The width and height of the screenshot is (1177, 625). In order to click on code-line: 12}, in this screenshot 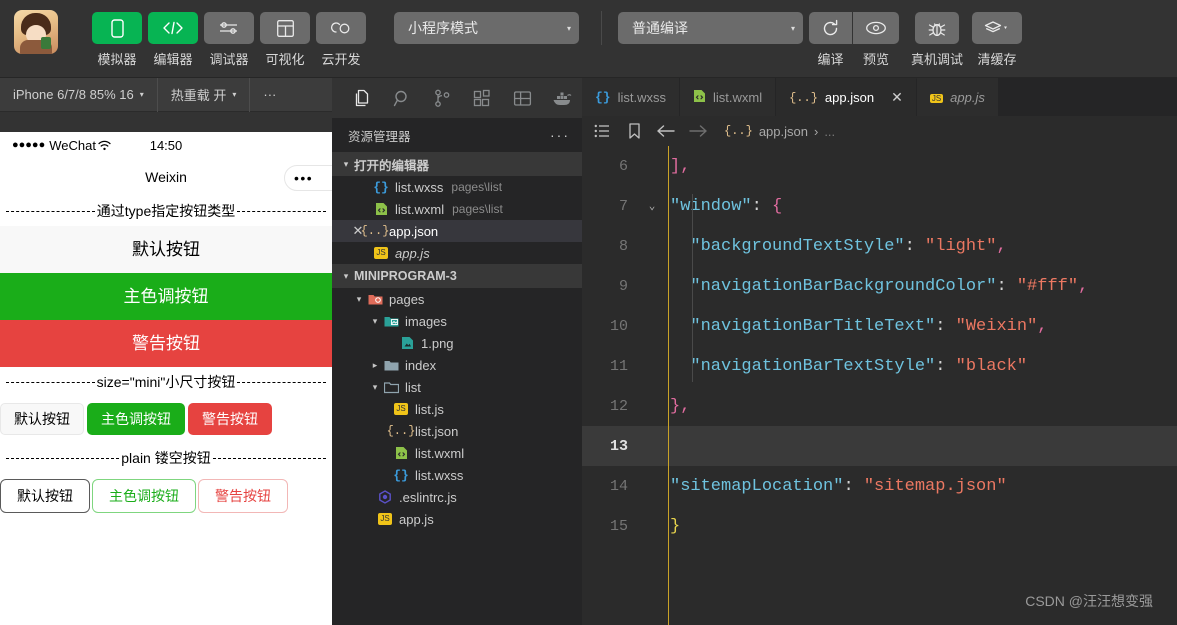, I will do `click(879, 406)`.